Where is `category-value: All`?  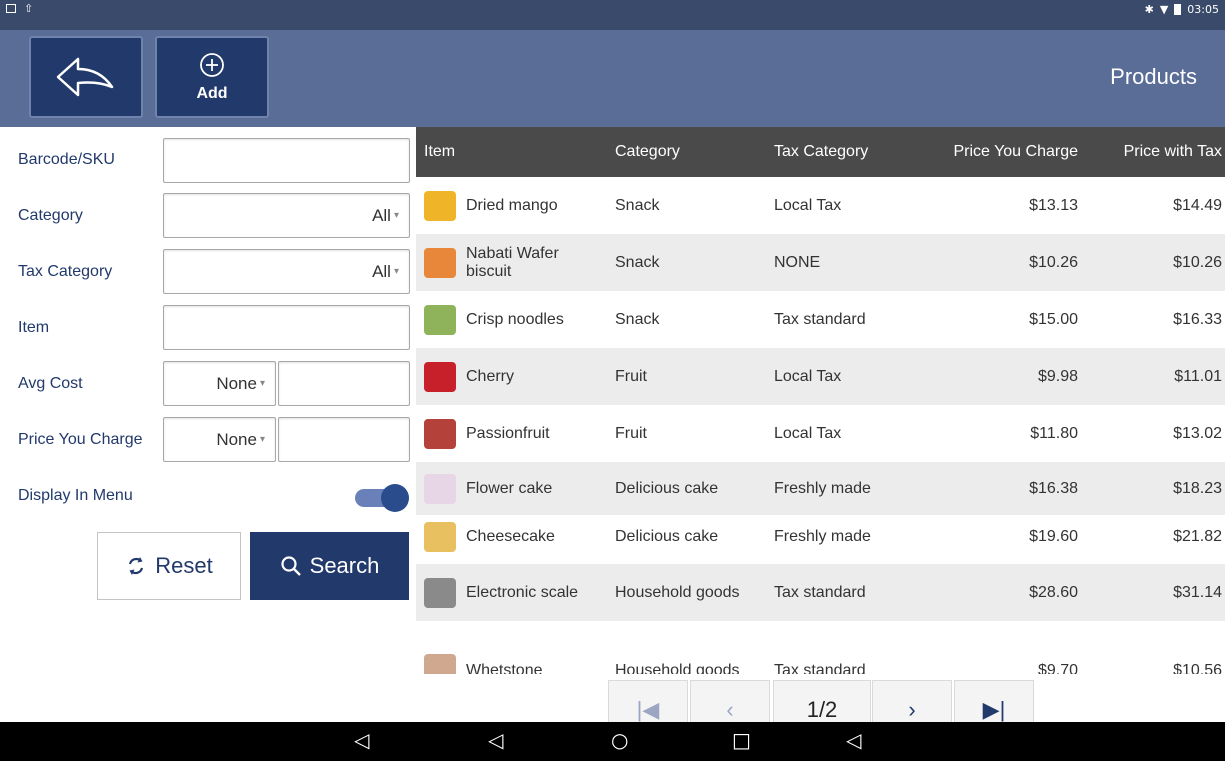
category-value: All is located at coordinates (381, 215).